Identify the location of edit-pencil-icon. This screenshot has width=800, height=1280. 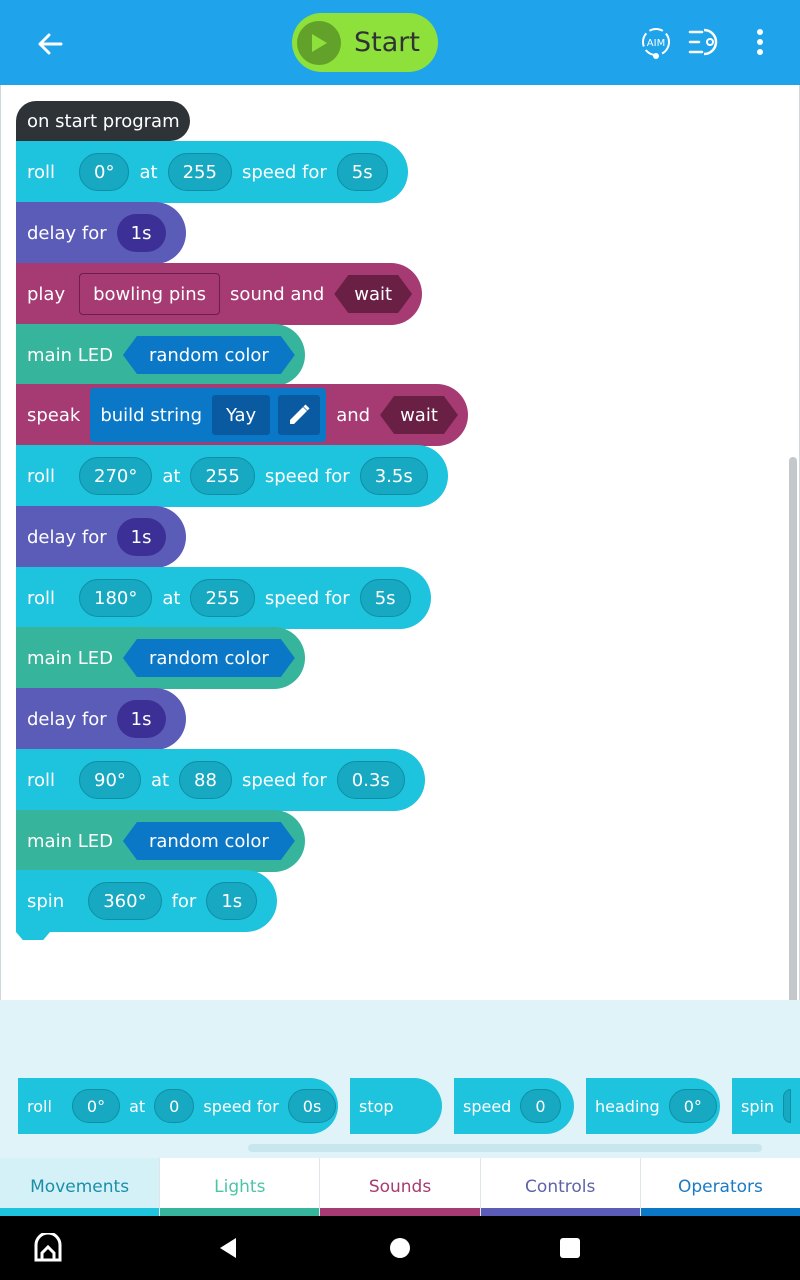
(299, 415).